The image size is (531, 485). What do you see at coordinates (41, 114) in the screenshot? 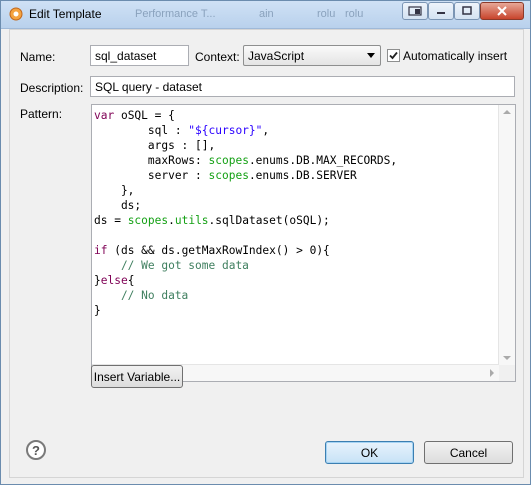
I see `pattern-label: Pattern:` at bounding box center [41, 114].